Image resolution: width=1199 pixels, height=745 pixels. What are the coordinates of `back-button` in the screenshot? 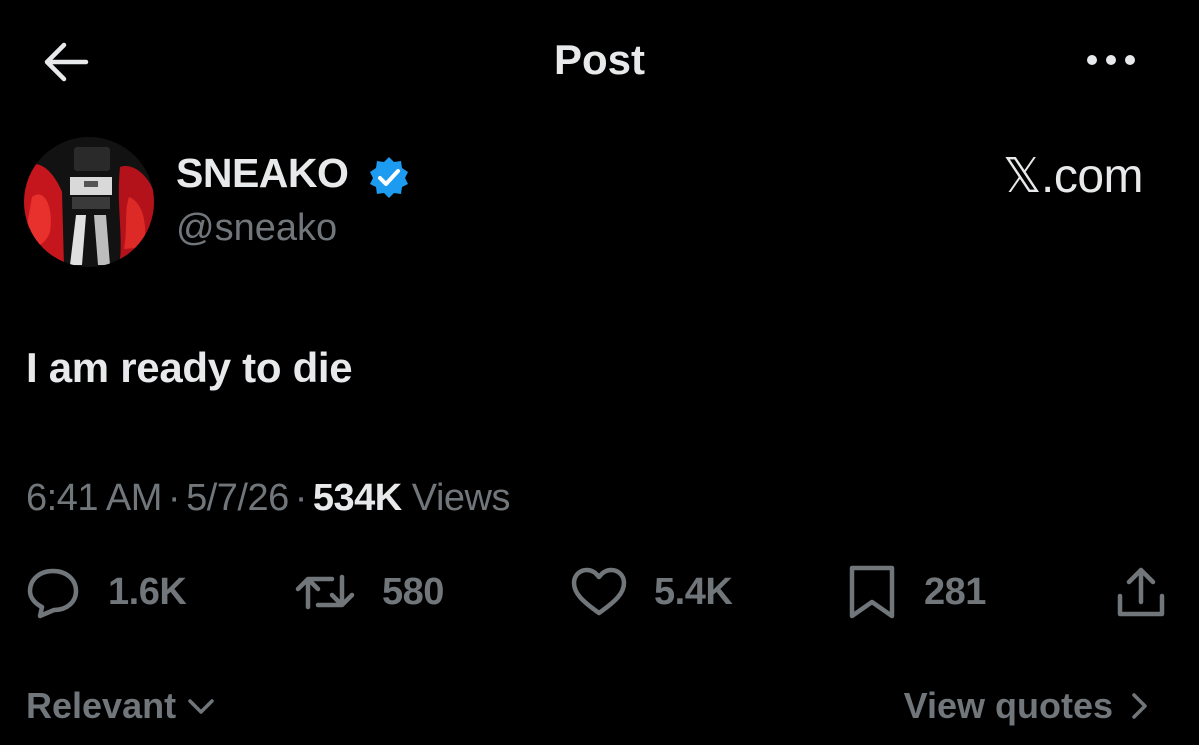 It's located at (65, 62).